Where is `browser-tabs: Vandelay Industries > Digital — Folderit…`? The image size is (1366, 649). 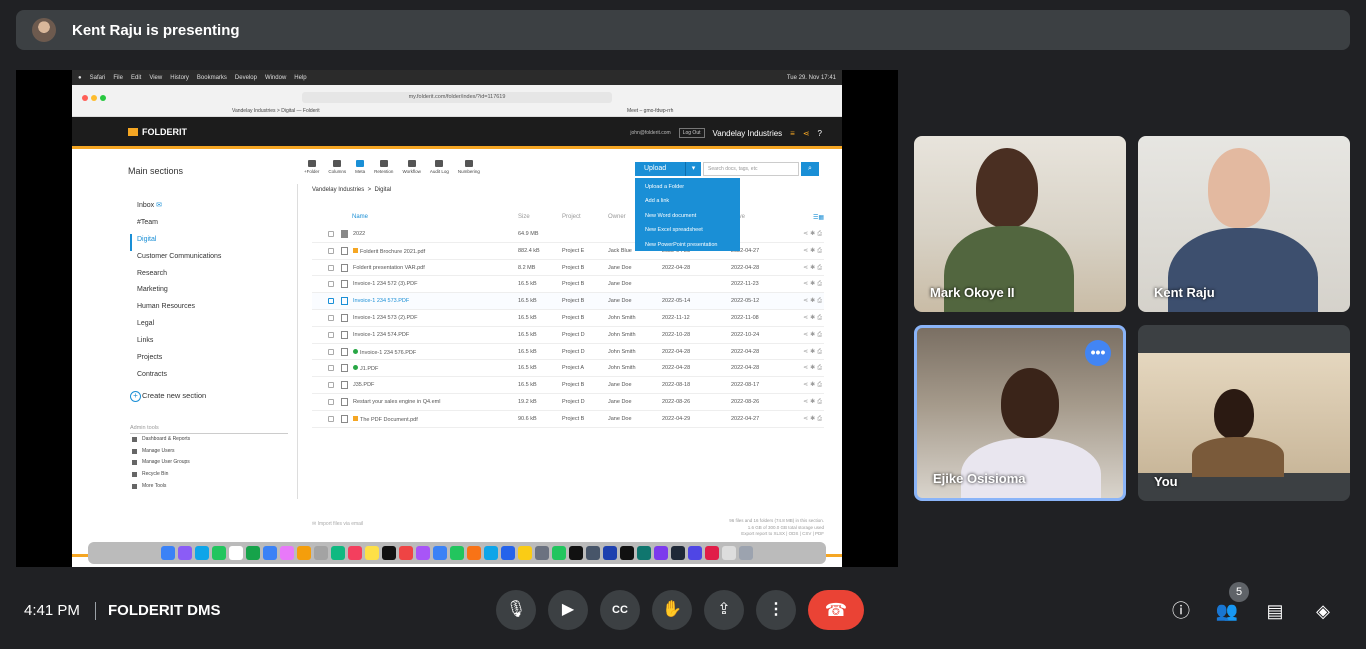 browser-tabs: Vandelay Industries > Digital — Folderit… is located at coordinates (457, 111).